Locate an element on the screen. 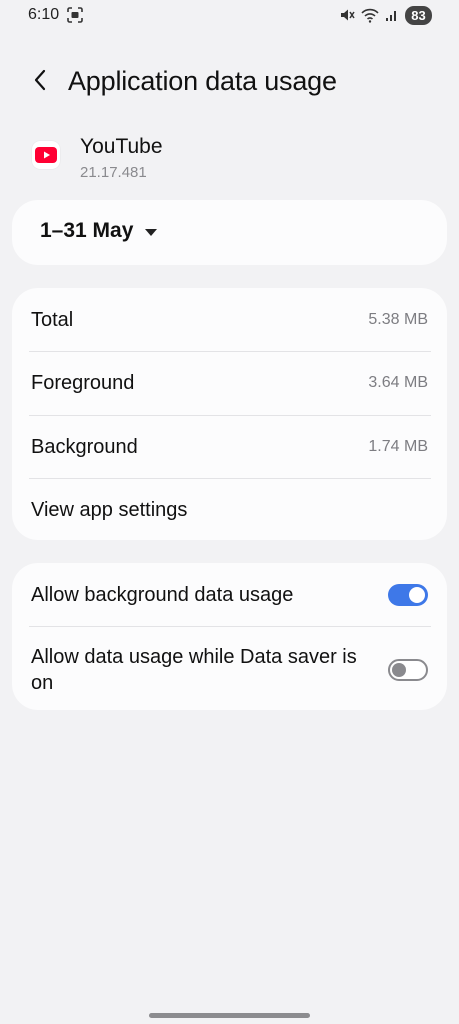 This screenshot has height=1024, width=459. divider is located at coordinates (230, 626).